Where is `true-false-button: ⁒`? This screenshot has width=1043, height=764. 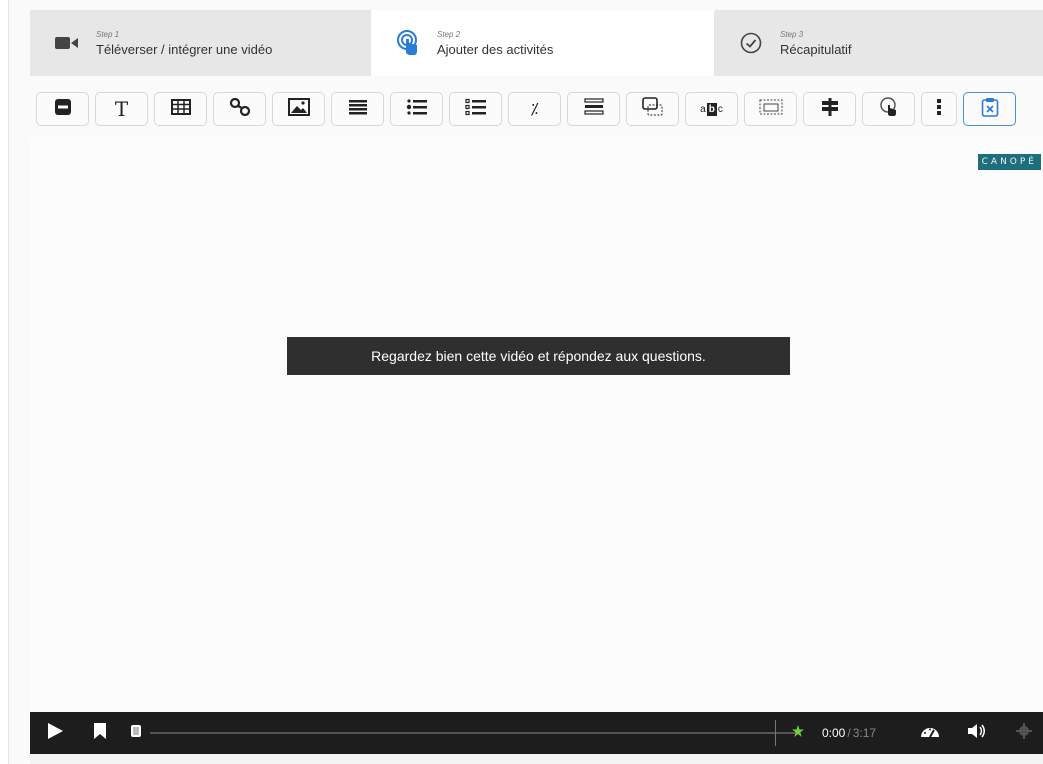
true-false-button: ⁒ is located at coordinates (534, 109).